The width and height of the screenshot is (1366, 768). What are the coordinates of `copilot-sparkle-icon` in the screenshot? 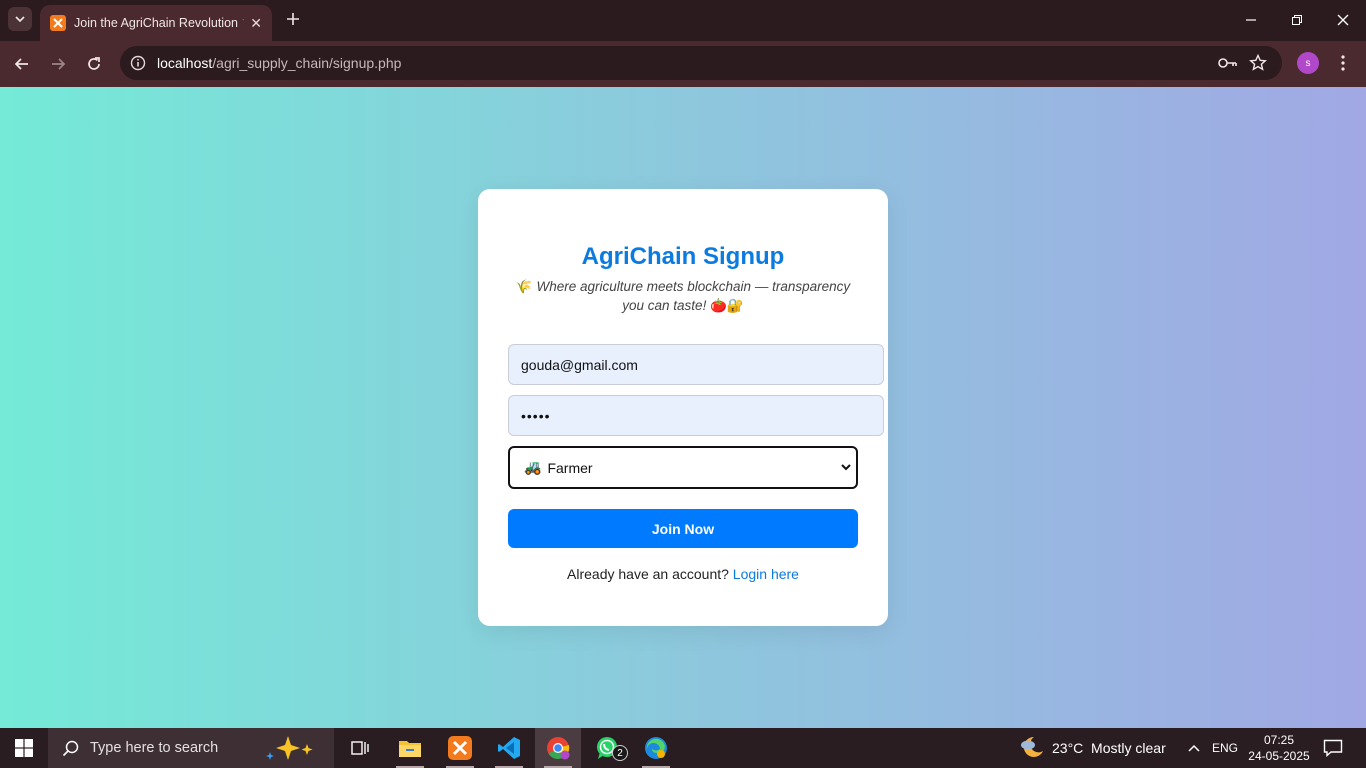 It's located at (294, 748).